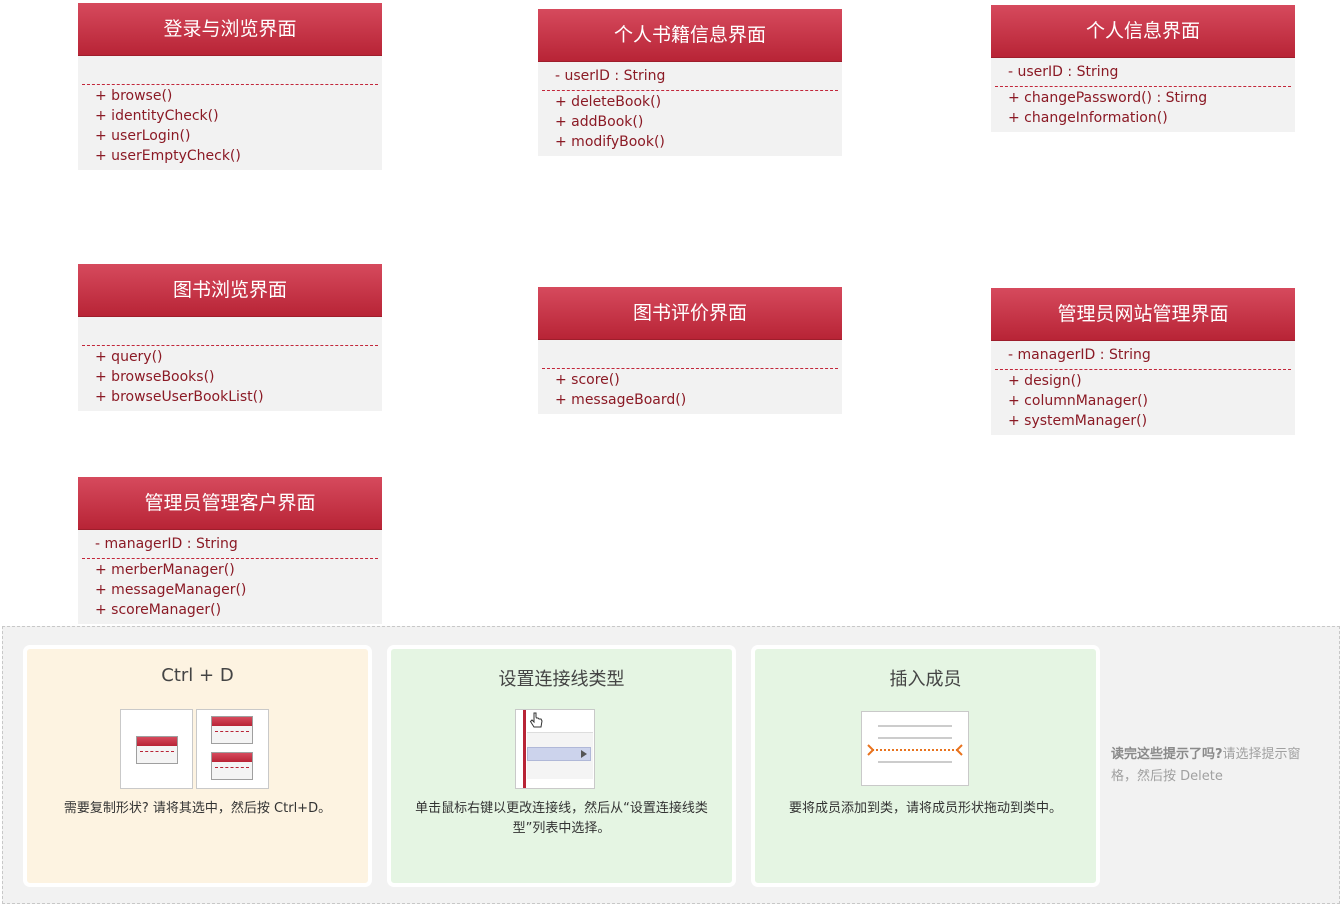  I want to click on hint-card-insert-member: 插入成员 要将成员添加到类，请将成员形状拖动到类中。, so click(925, 766).